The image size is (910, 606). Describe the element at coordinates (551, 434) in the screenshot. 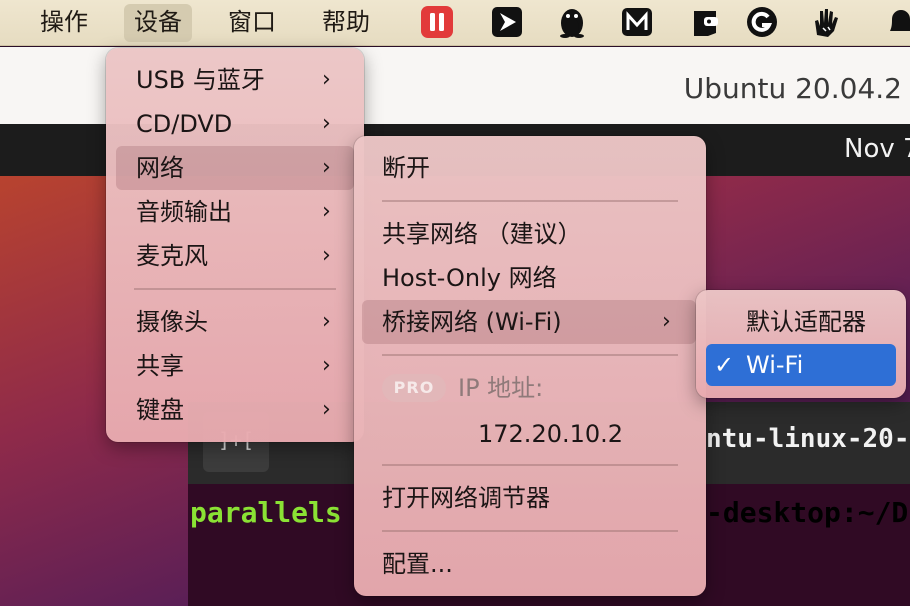

I see `ip-address-value: 172.20.10.2` at that location.